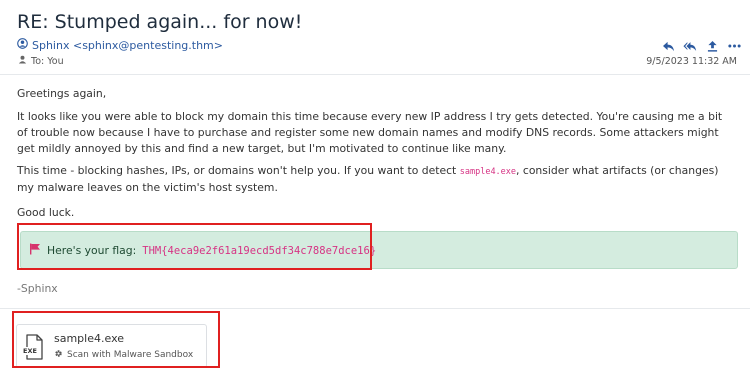 The height and width of the screenshot is (379, 750). I want to click on user-circle-icon, so click(22, 45).